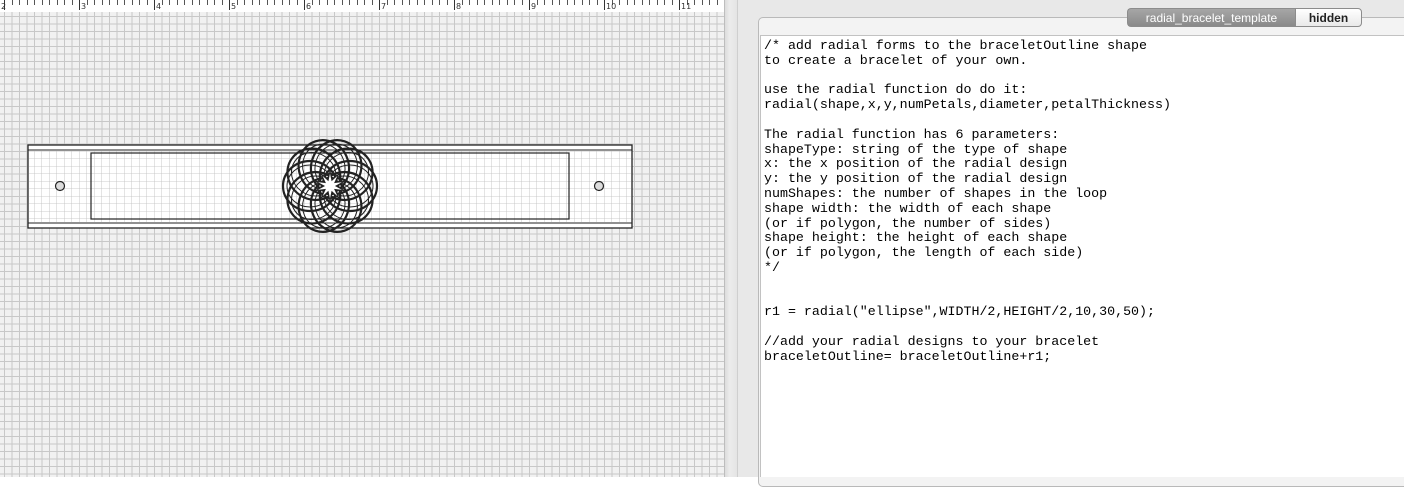 This screenshot has width=1404, height=487. I want to click on code-line: x: the x position of the radial design, so click(916, 164).